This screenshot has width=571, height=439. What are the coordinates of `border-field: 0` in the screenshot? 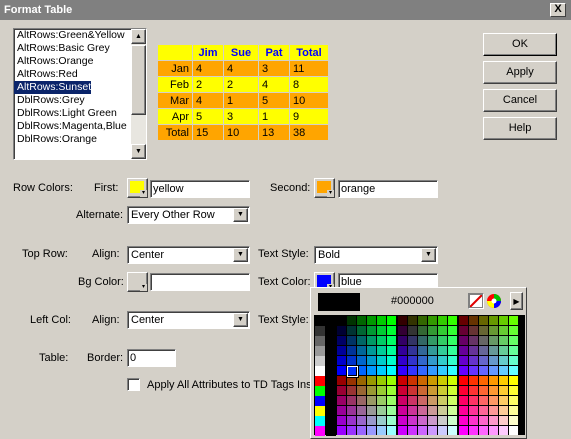 It's located at (151, 358).